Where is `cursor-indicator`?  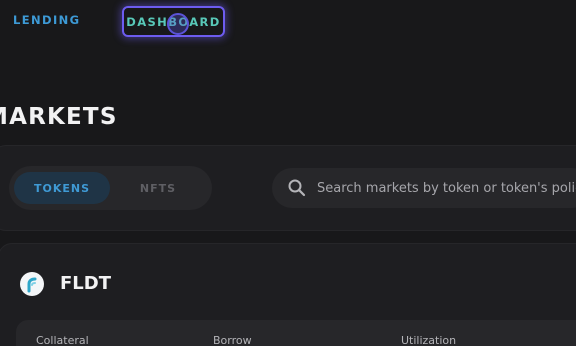
cursor-indicator is located at coordinates (178, 24).